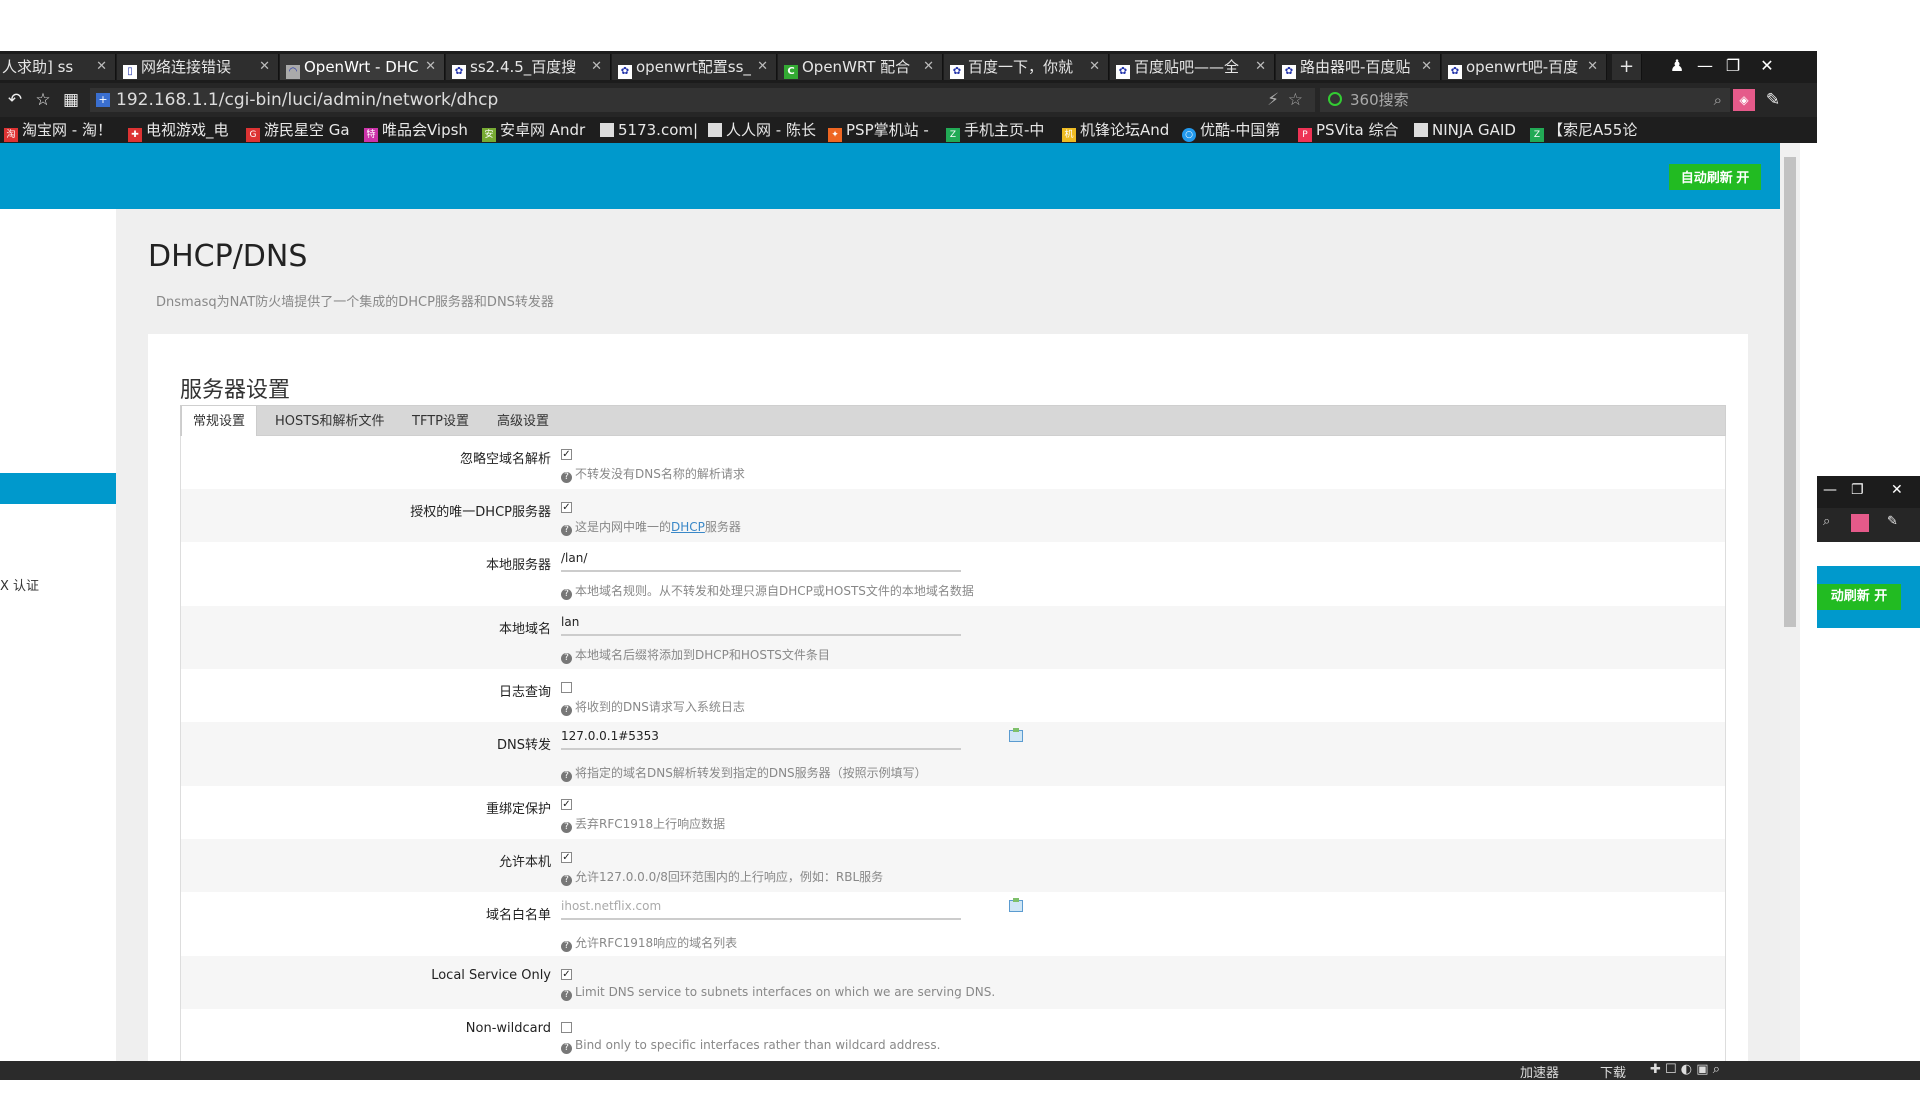 The height and width of the screenshot is (1094, 1920). I want to click on local-domain-input, so click(761, 623).